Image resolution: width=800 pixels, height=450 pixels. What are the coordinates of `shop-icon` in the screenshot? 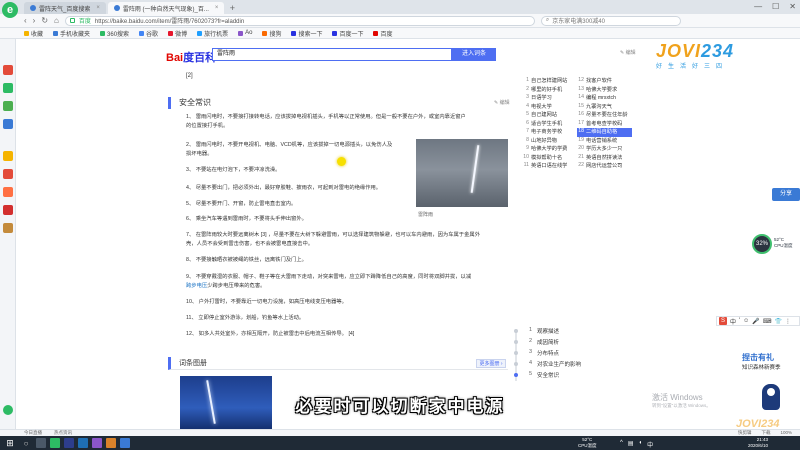 It's located at (8, 174).